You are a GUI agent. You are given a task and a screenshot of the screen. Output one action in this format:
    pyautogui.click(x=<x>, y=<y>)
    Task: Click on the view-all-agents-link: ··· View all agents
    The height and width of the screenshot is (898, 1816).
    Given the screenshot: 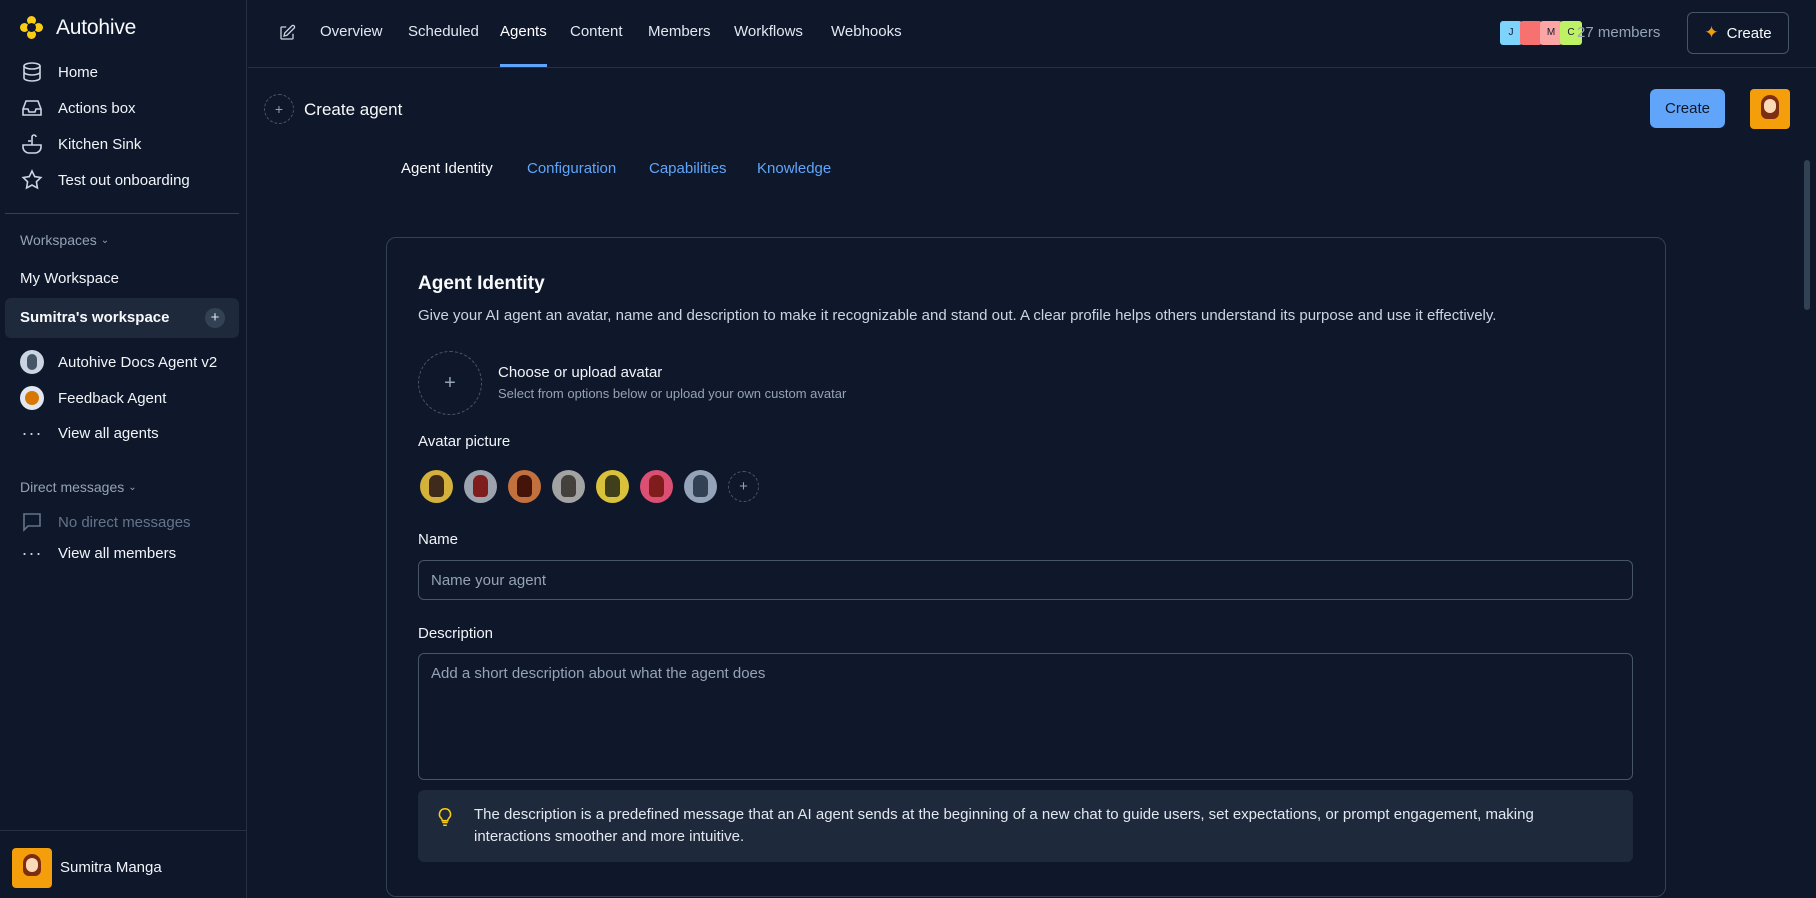 What is the action you would take?
    pyautogui.click(x=89, y=433)
    